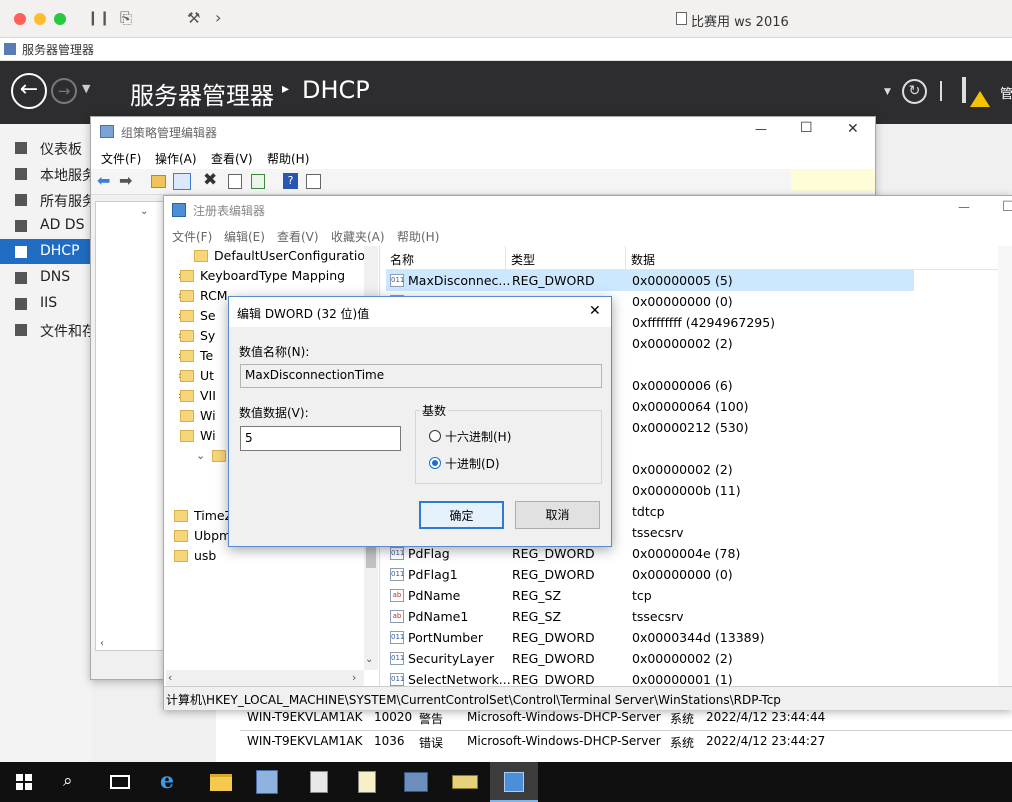 This screenshot has width=1012, height=802. Describe the element at coordinates (158, 181) in the screenshot. I see `up-folder-icon` at that location.